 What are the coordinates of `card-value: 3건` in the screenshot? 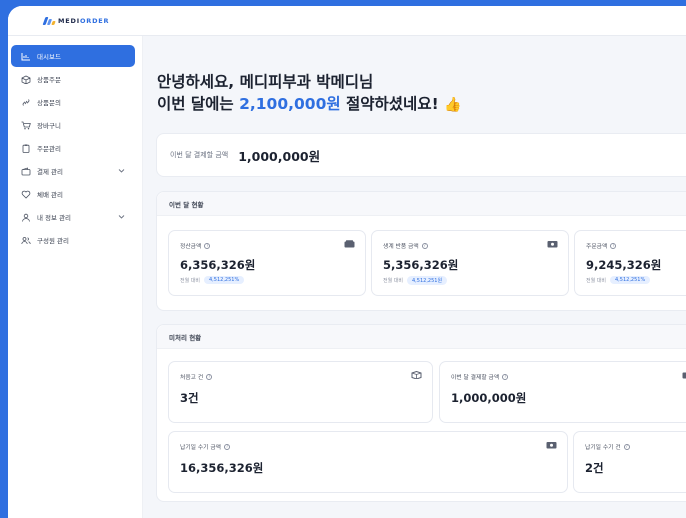 It's located at (189, 398).